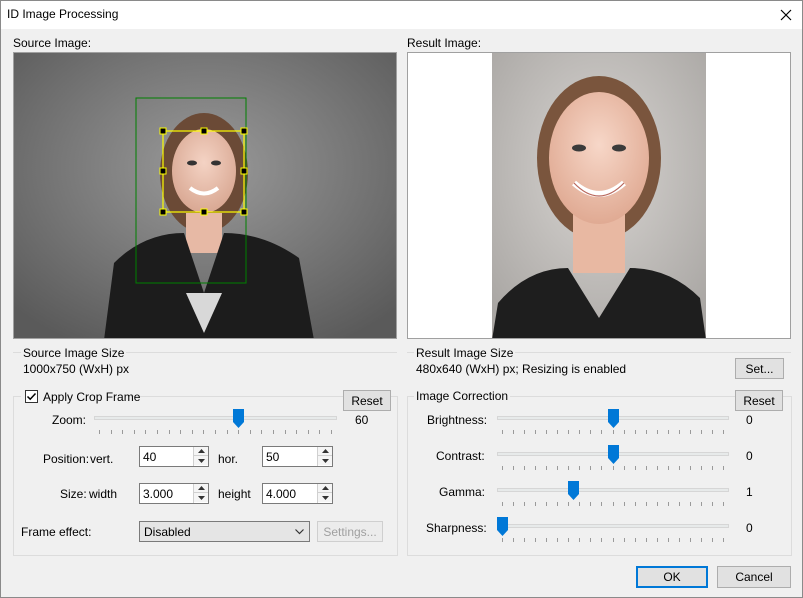 The width and height of the screenshot is (803, 598). What do you see at coordinates (297, 493) in the screenshot?
I see `height-spinner: 4.000` at bounding box center [297, 493].